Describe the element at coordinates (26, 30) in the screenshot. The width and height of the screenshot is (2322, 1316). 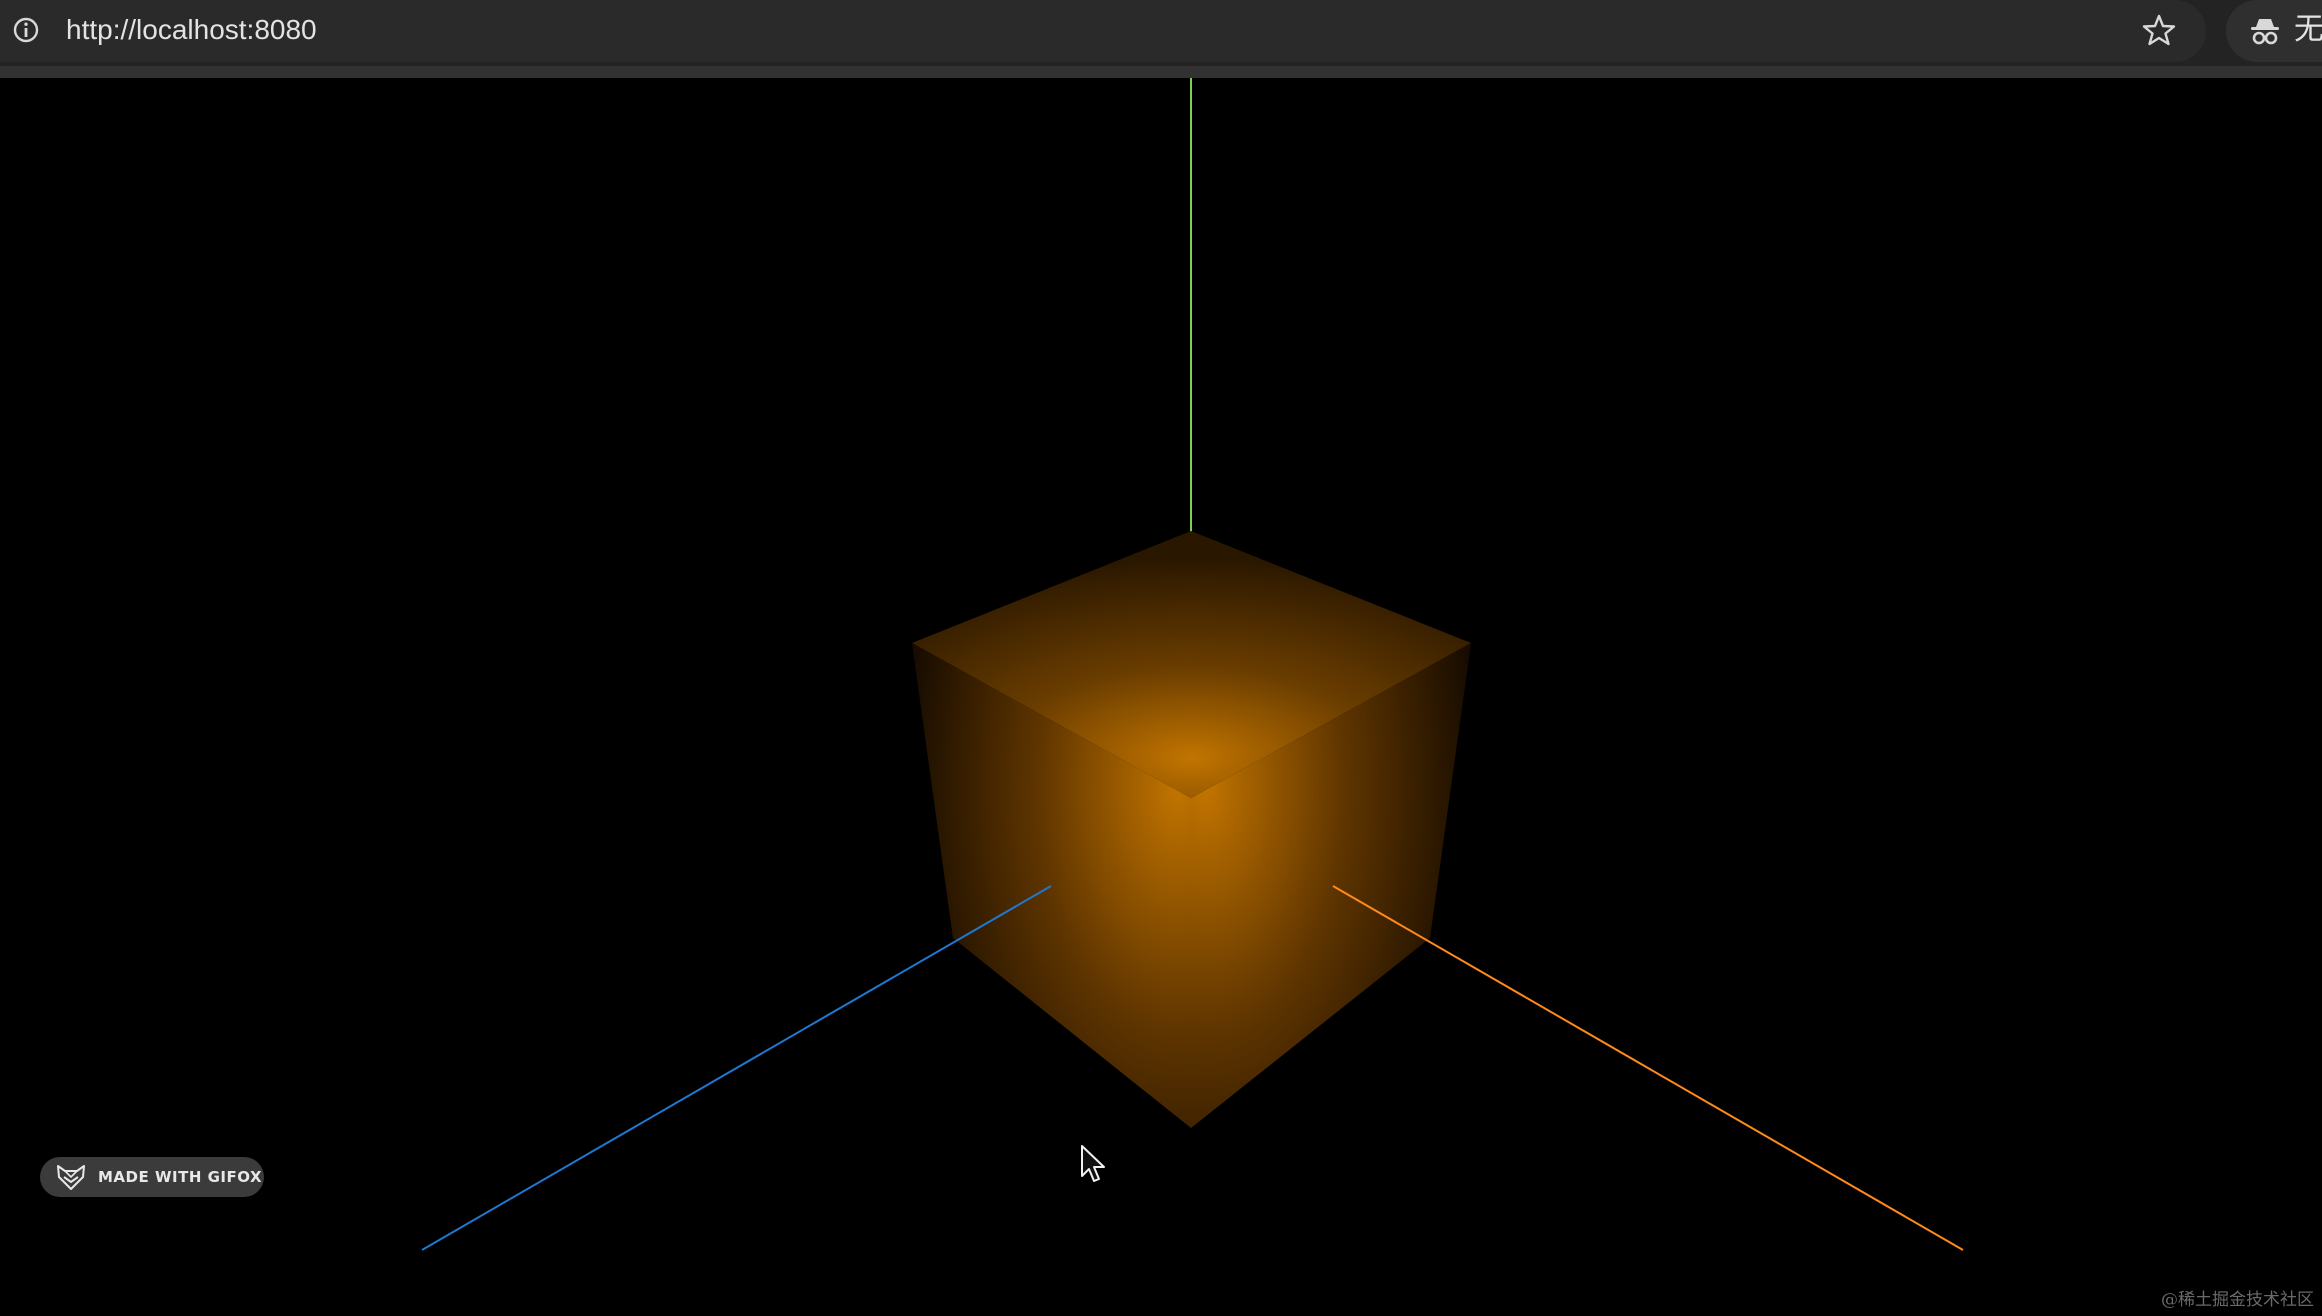
I see `info-icon` at that location.